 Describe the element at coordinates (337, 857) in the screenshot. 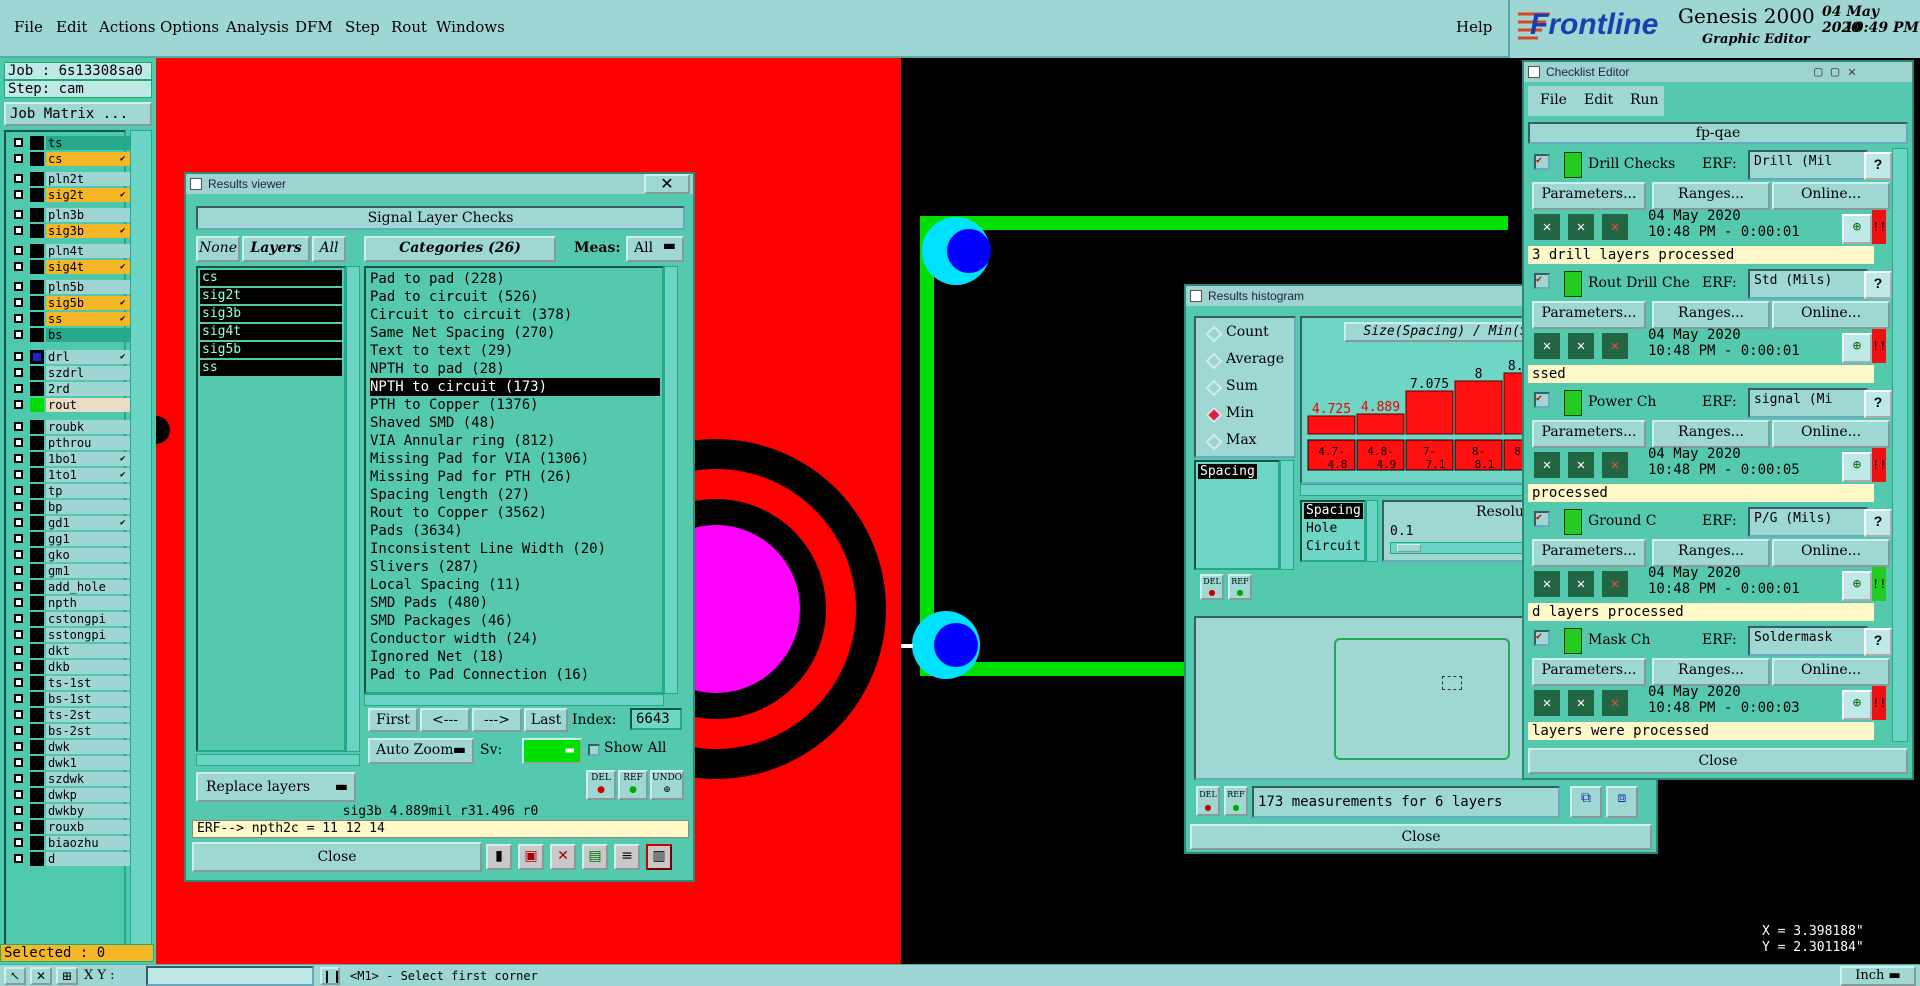

I see `results-close-button: Close` at that location.